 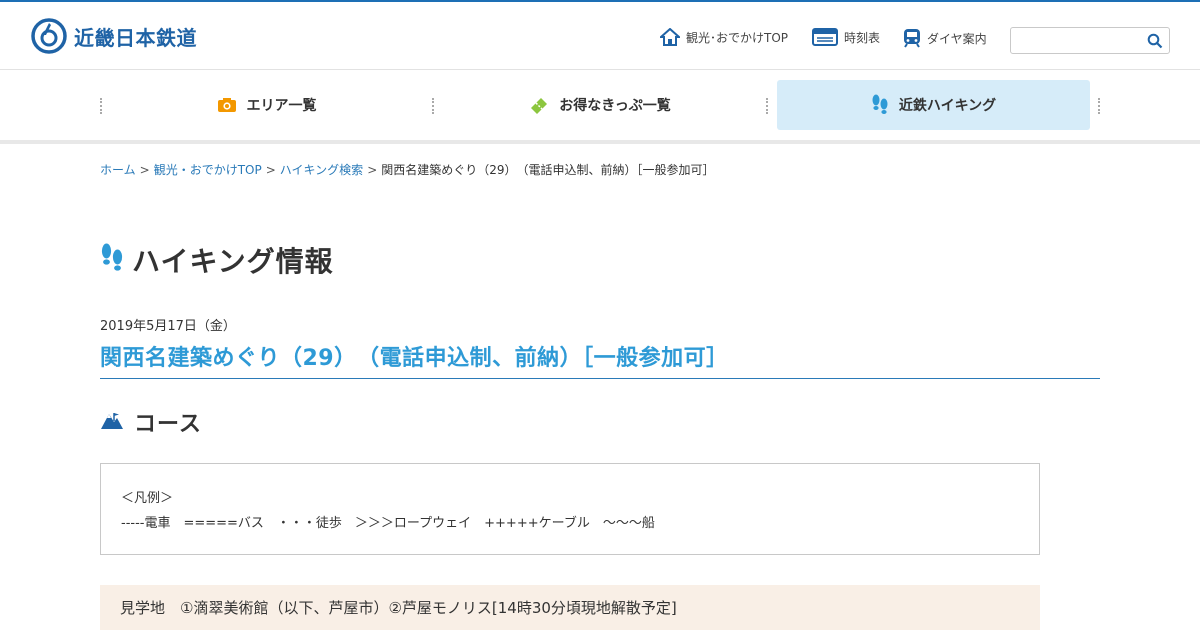 I want to click on nav-sightseeing-top: 観光･おでかけTOP, so click(x=724, y=37).